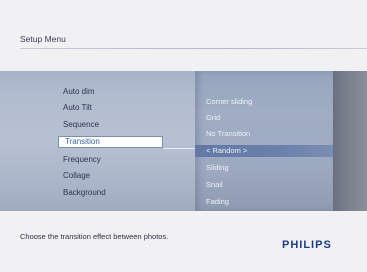 The width and height of the screenshot is (367, 272). Describe the element at coordinates (79, 91) in the screenshot. I see `menu-item-auto-dim: Auto dim` at that location.